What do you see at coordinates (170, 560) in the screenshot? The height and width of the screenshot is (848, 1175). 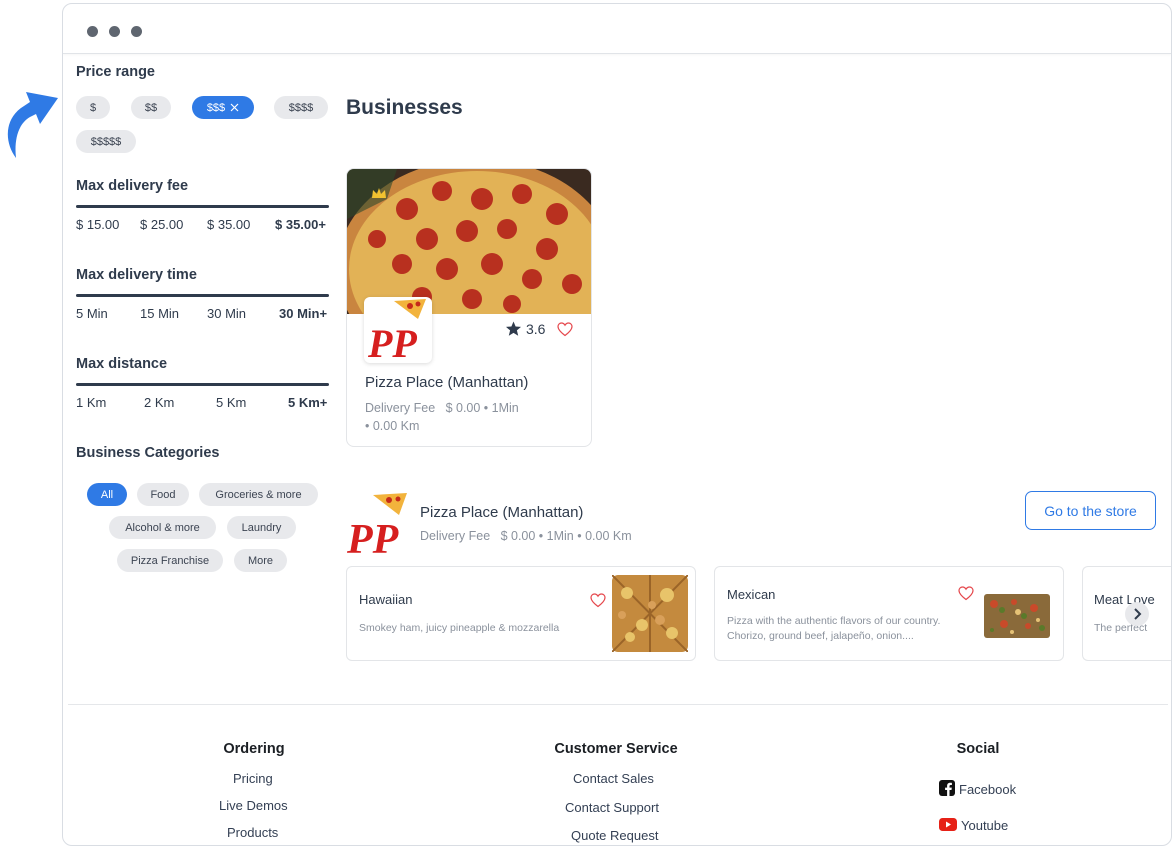 I see `category-chip: Pizza Franchise` at bounding box center [170, 560].